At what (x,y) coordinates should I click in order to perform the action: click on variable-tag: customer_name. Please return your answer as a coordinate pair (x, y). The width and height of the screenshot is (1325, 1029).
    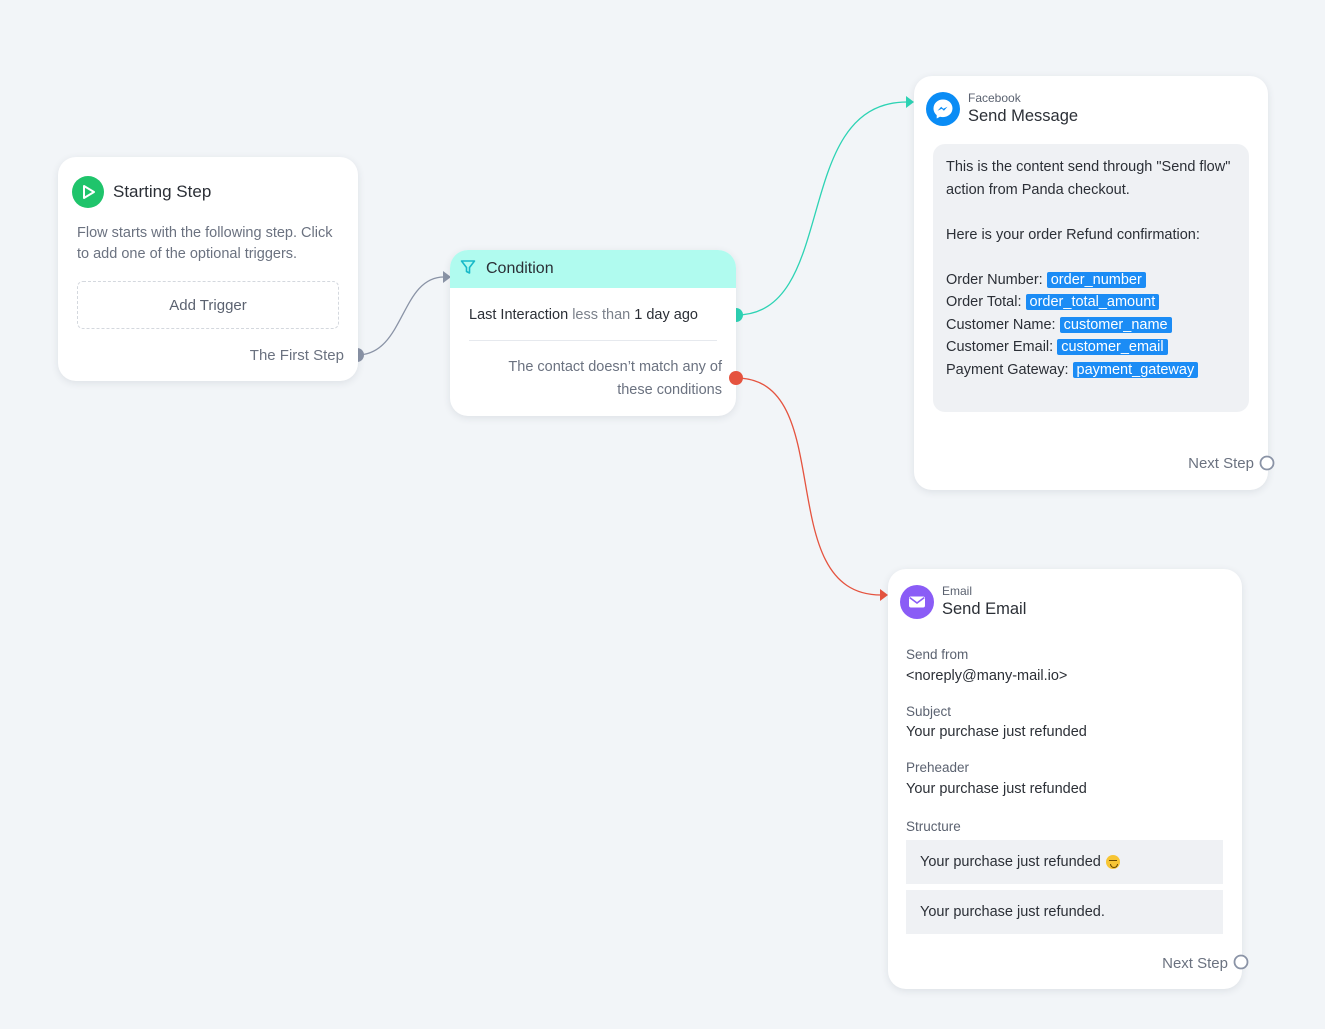
    Looking at the image, I should click on (1115, 324).